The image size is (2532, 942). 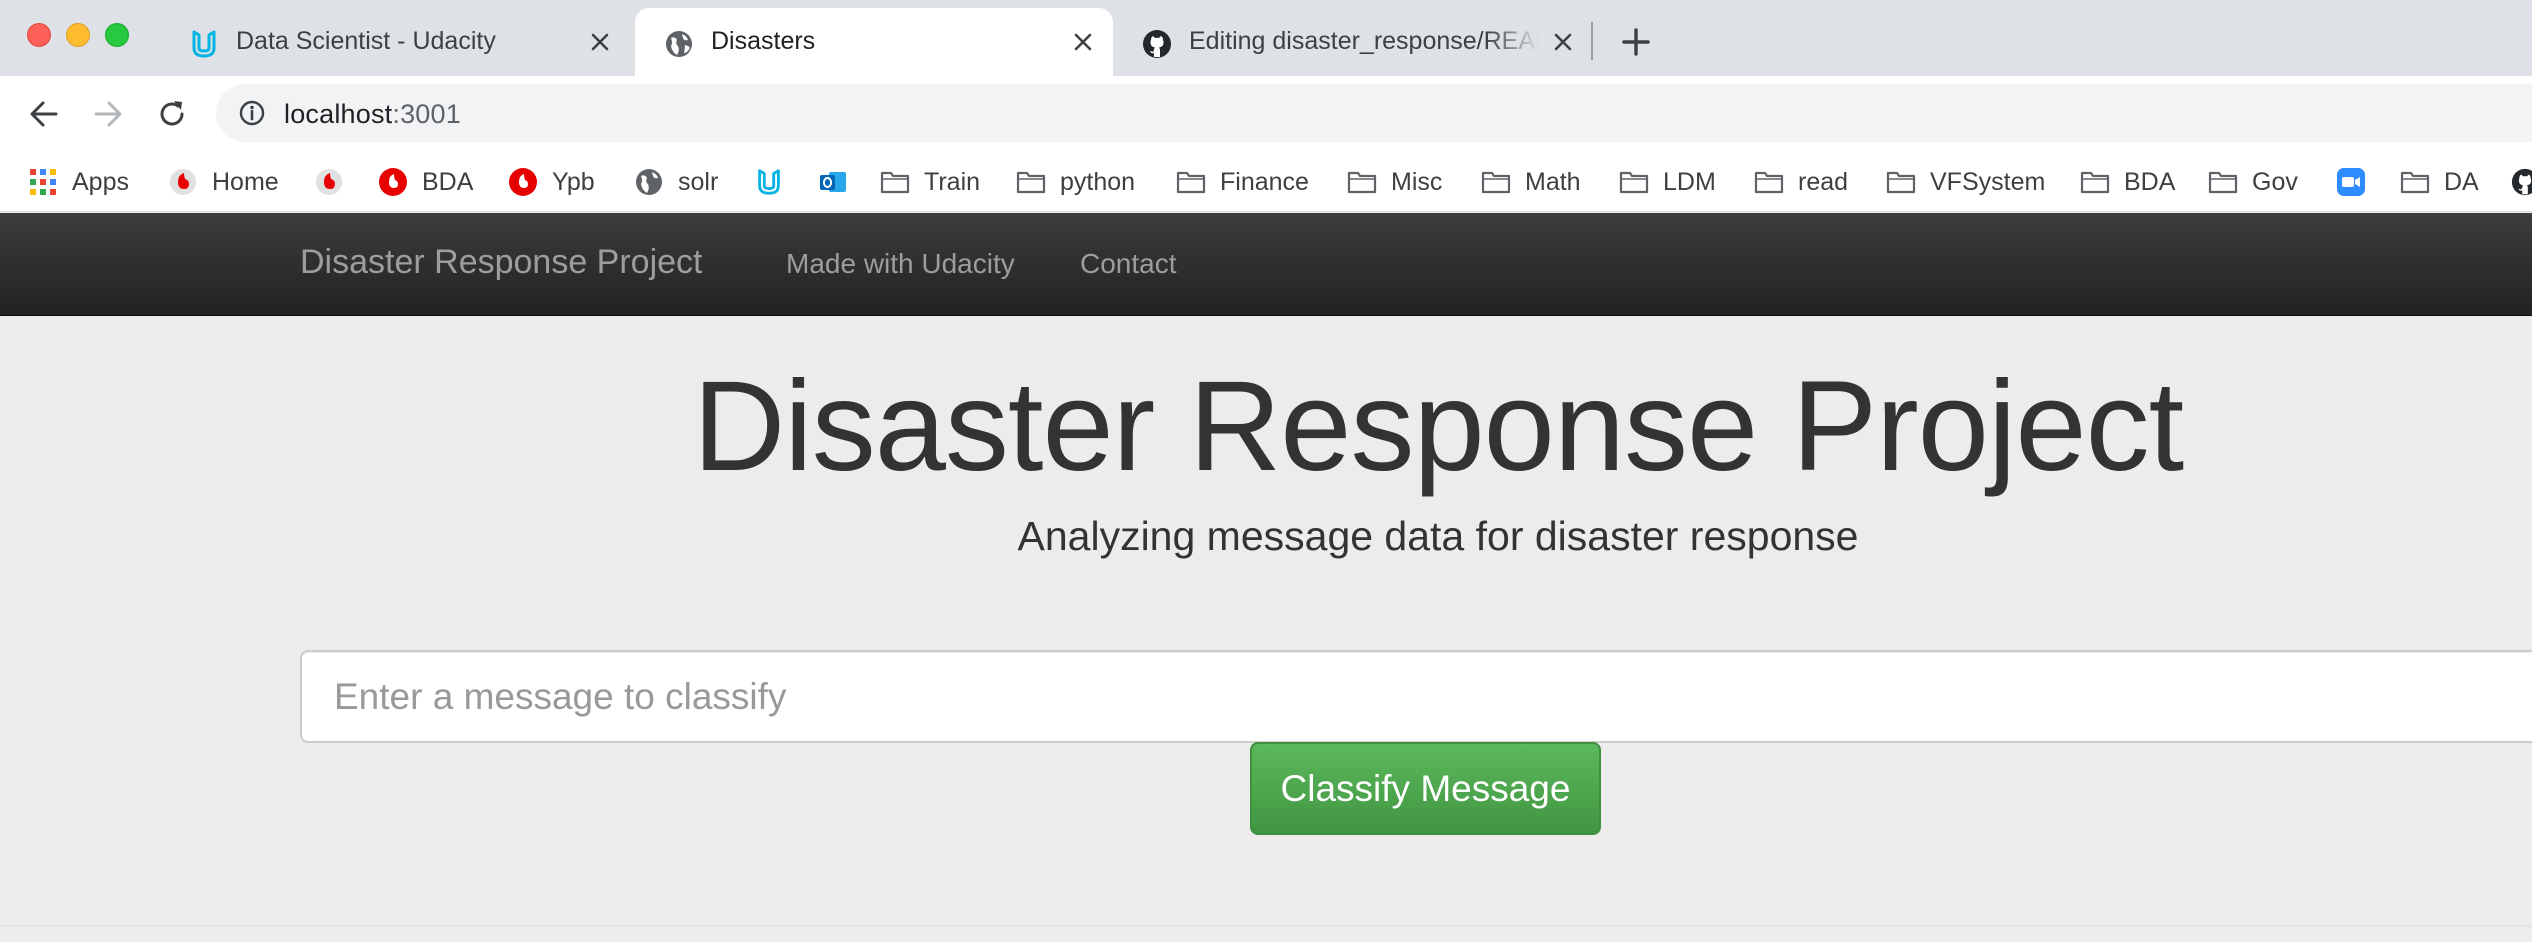 What do you see at coordinates (245, 181) in the screenshot?
I see `bookmark-label: Home` at bounding box center [245, 181].